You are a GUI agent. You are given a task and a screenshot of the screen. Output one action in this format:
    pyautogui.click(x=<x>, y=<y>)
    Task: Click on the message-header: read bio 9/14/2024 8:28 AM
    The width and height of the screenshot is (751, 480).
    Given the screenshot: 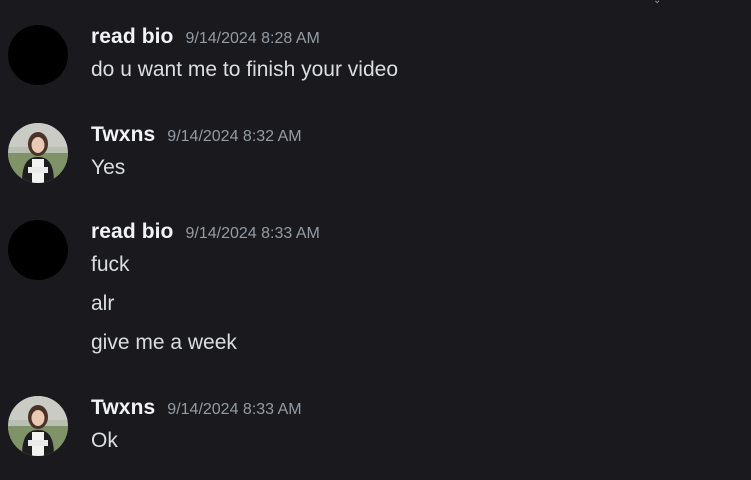 What is the action you would take?
    pyautogui.click(x=205, y=39)
    